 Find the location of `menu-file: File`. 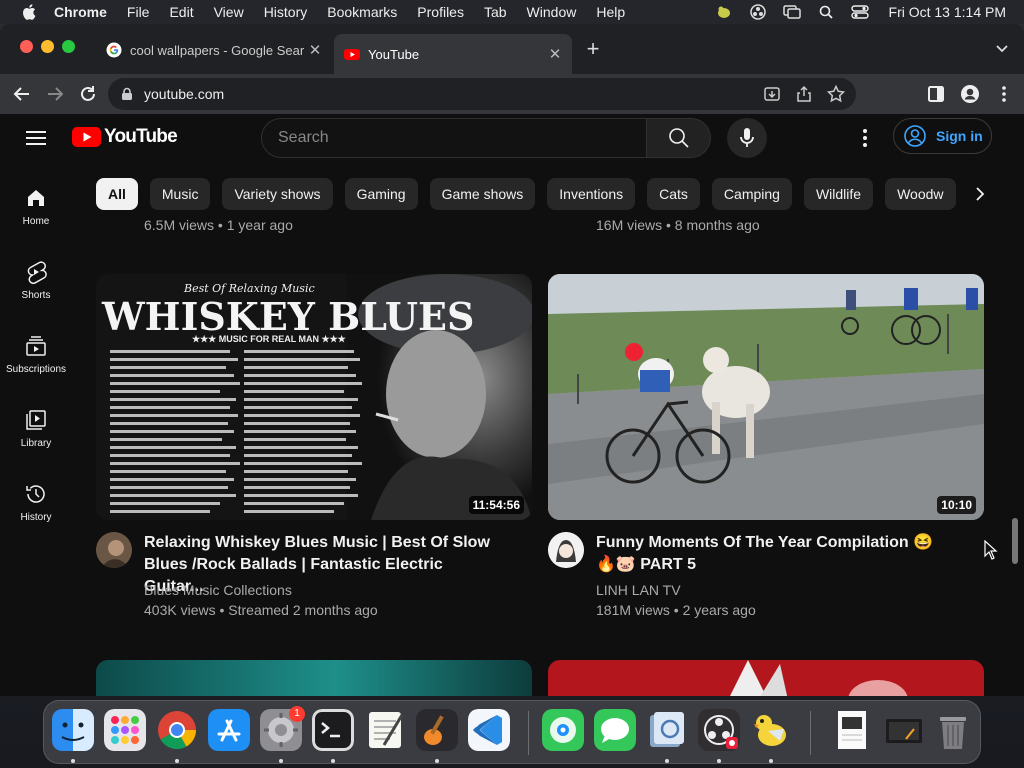

menu-file: File is located at coordinates (138, 12).